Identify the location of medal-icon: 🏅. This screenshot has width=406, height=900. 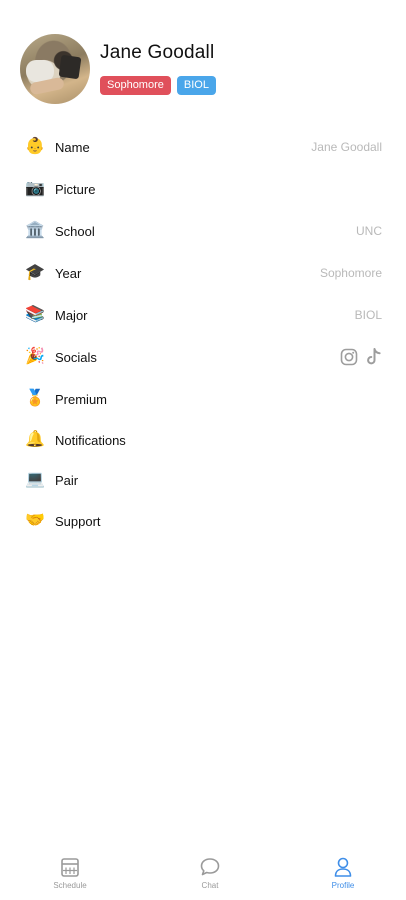
(35, 398).